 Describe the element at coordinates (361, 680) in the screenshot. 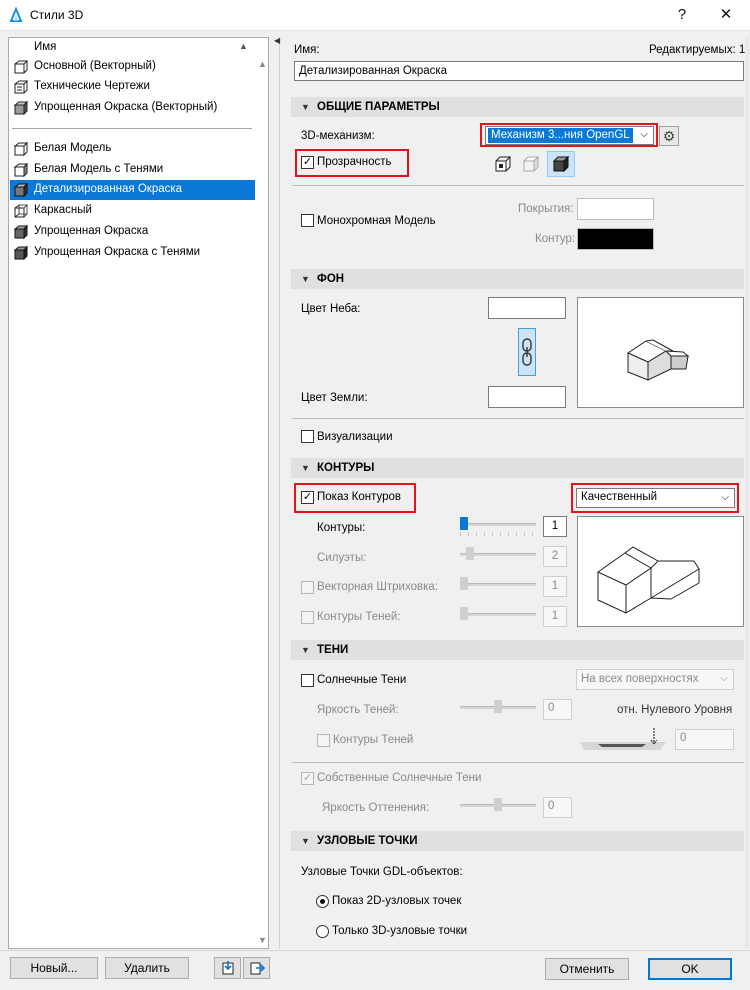

I see `sun-shadows-label: Солнечные Тени` at that location.